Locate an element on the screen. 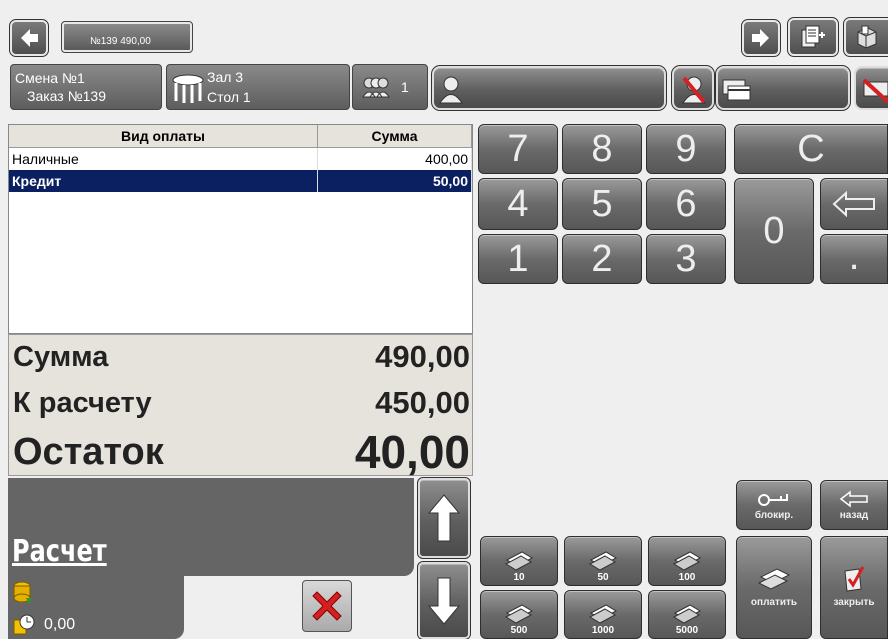  table-icon is located at coordinates (188, 88).